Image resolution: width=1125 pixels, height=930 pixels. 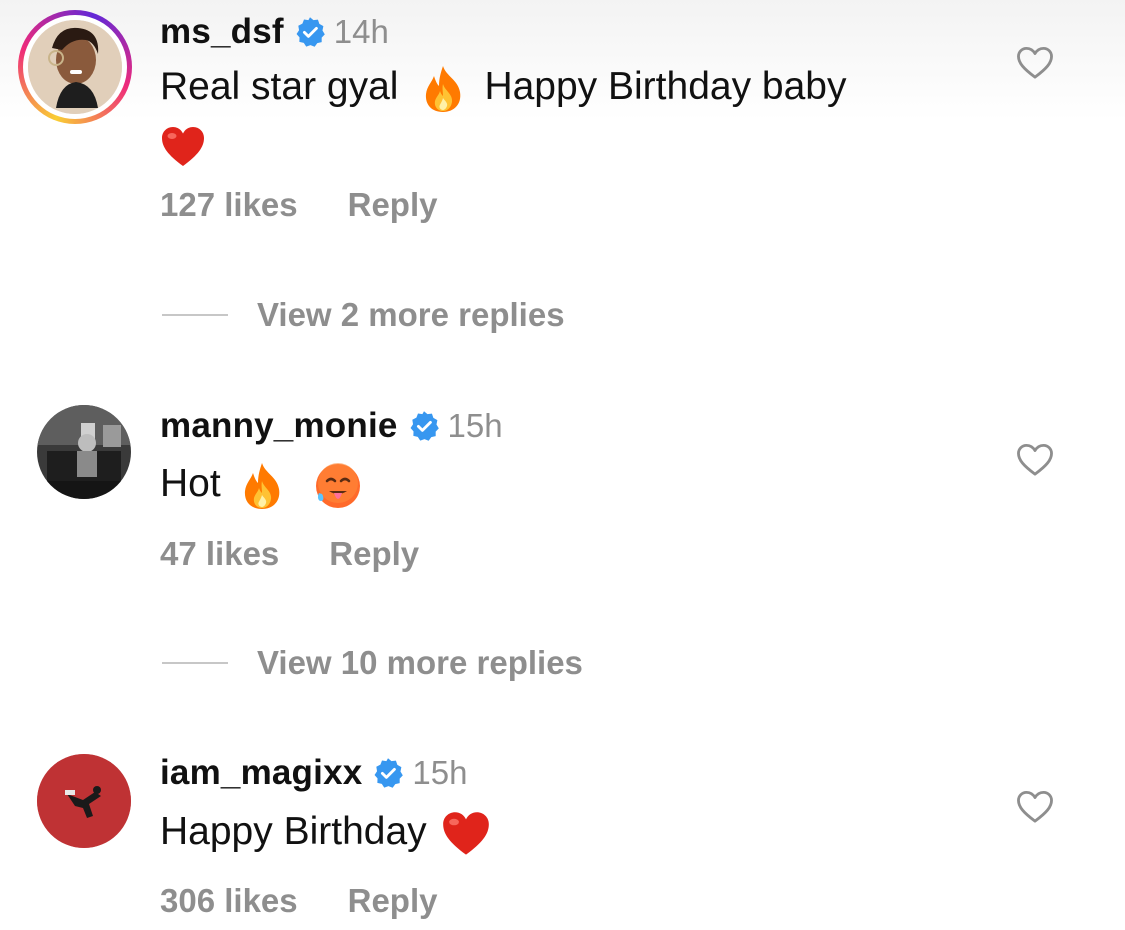 I want to click on comment-username: manny_monie, so click(x=279, y=426).